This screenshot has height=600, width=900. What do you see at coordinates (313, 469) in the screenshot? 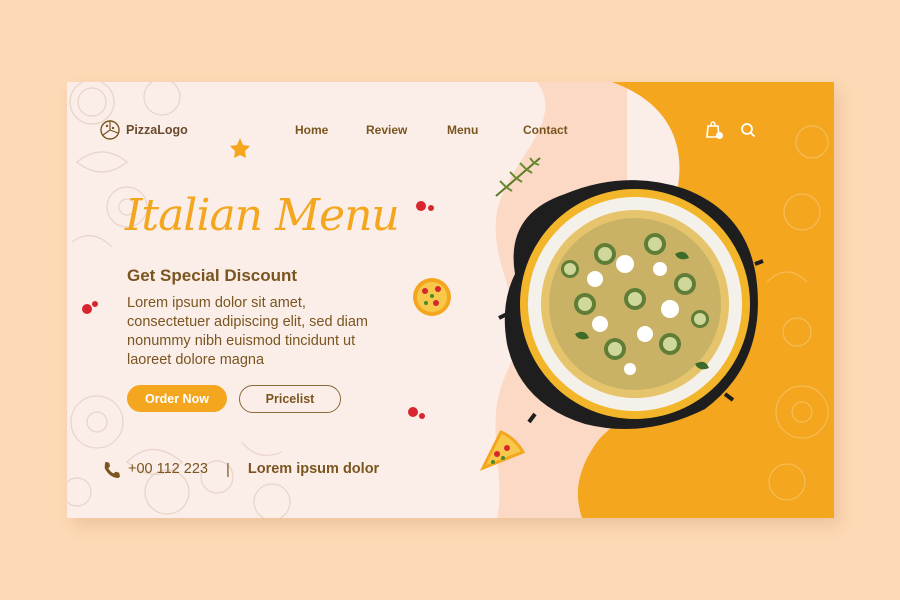
I see `footer-text: Lorem ipsum dolor` at bounding box center [313, 469].